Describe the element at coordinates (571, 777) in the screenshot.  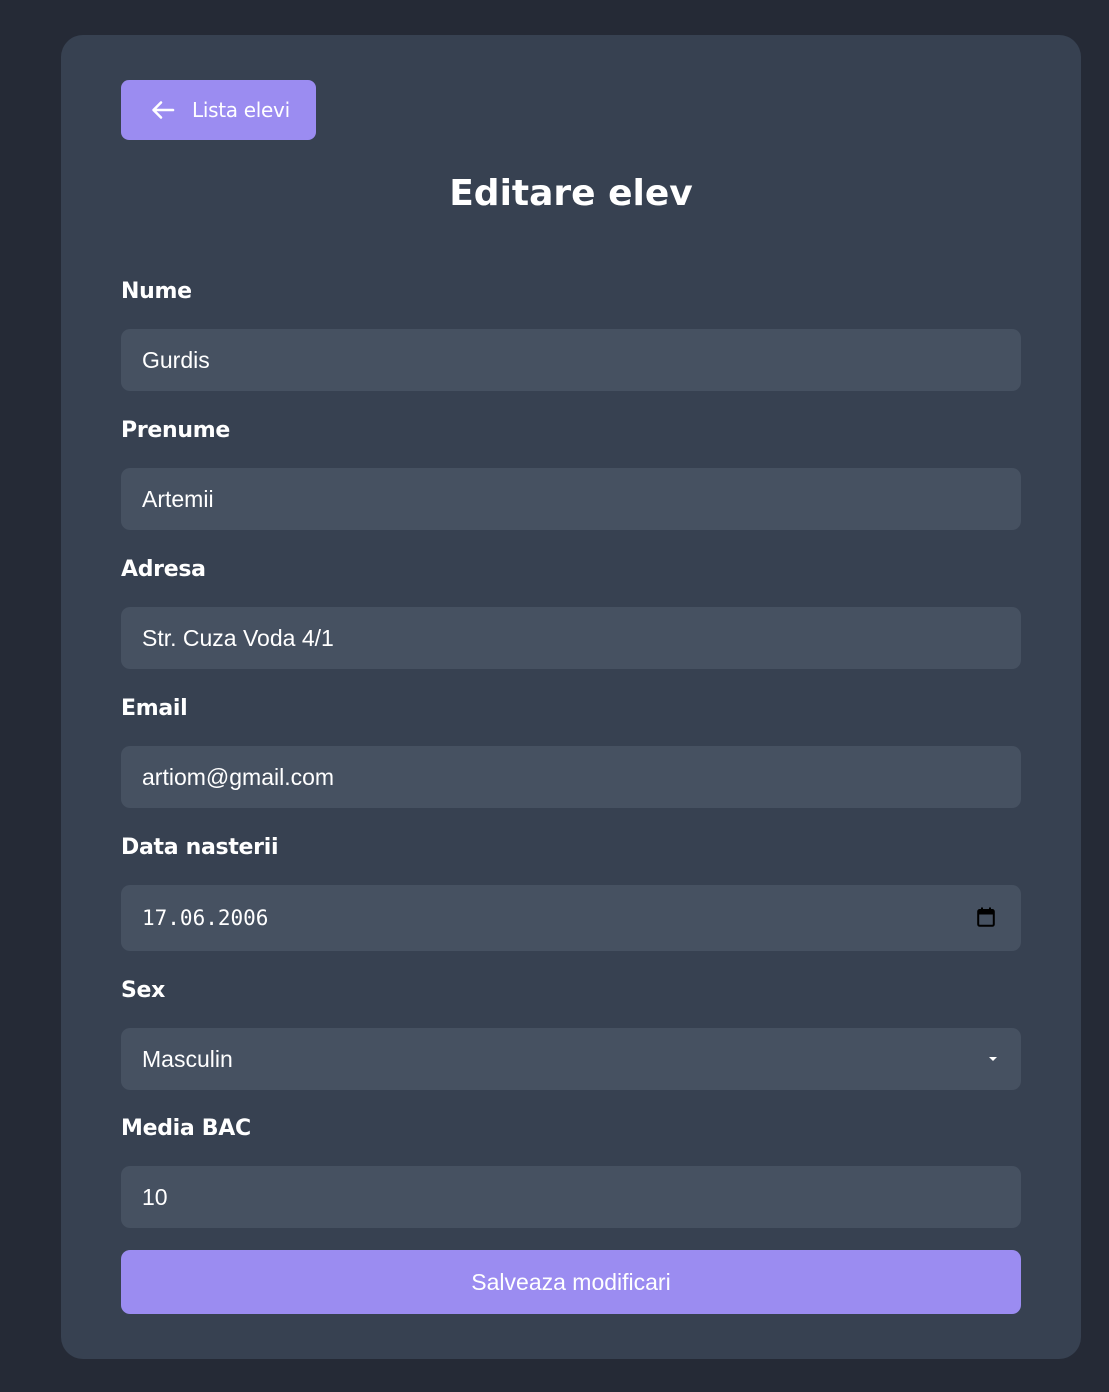
I see `email-input: artiom@gmail.com` at that location.